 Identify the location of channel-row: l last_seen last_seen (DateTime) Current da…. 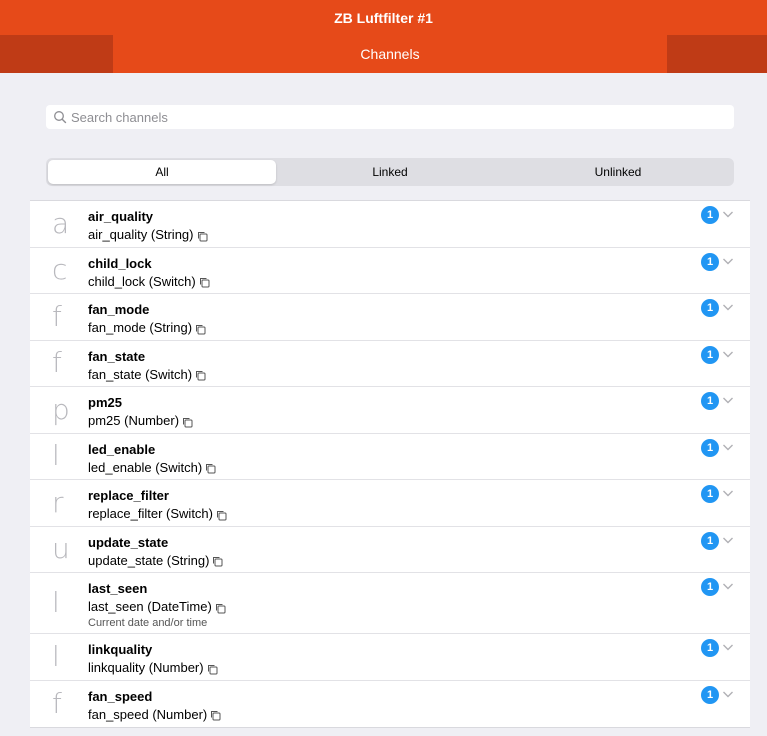
(390, 603).